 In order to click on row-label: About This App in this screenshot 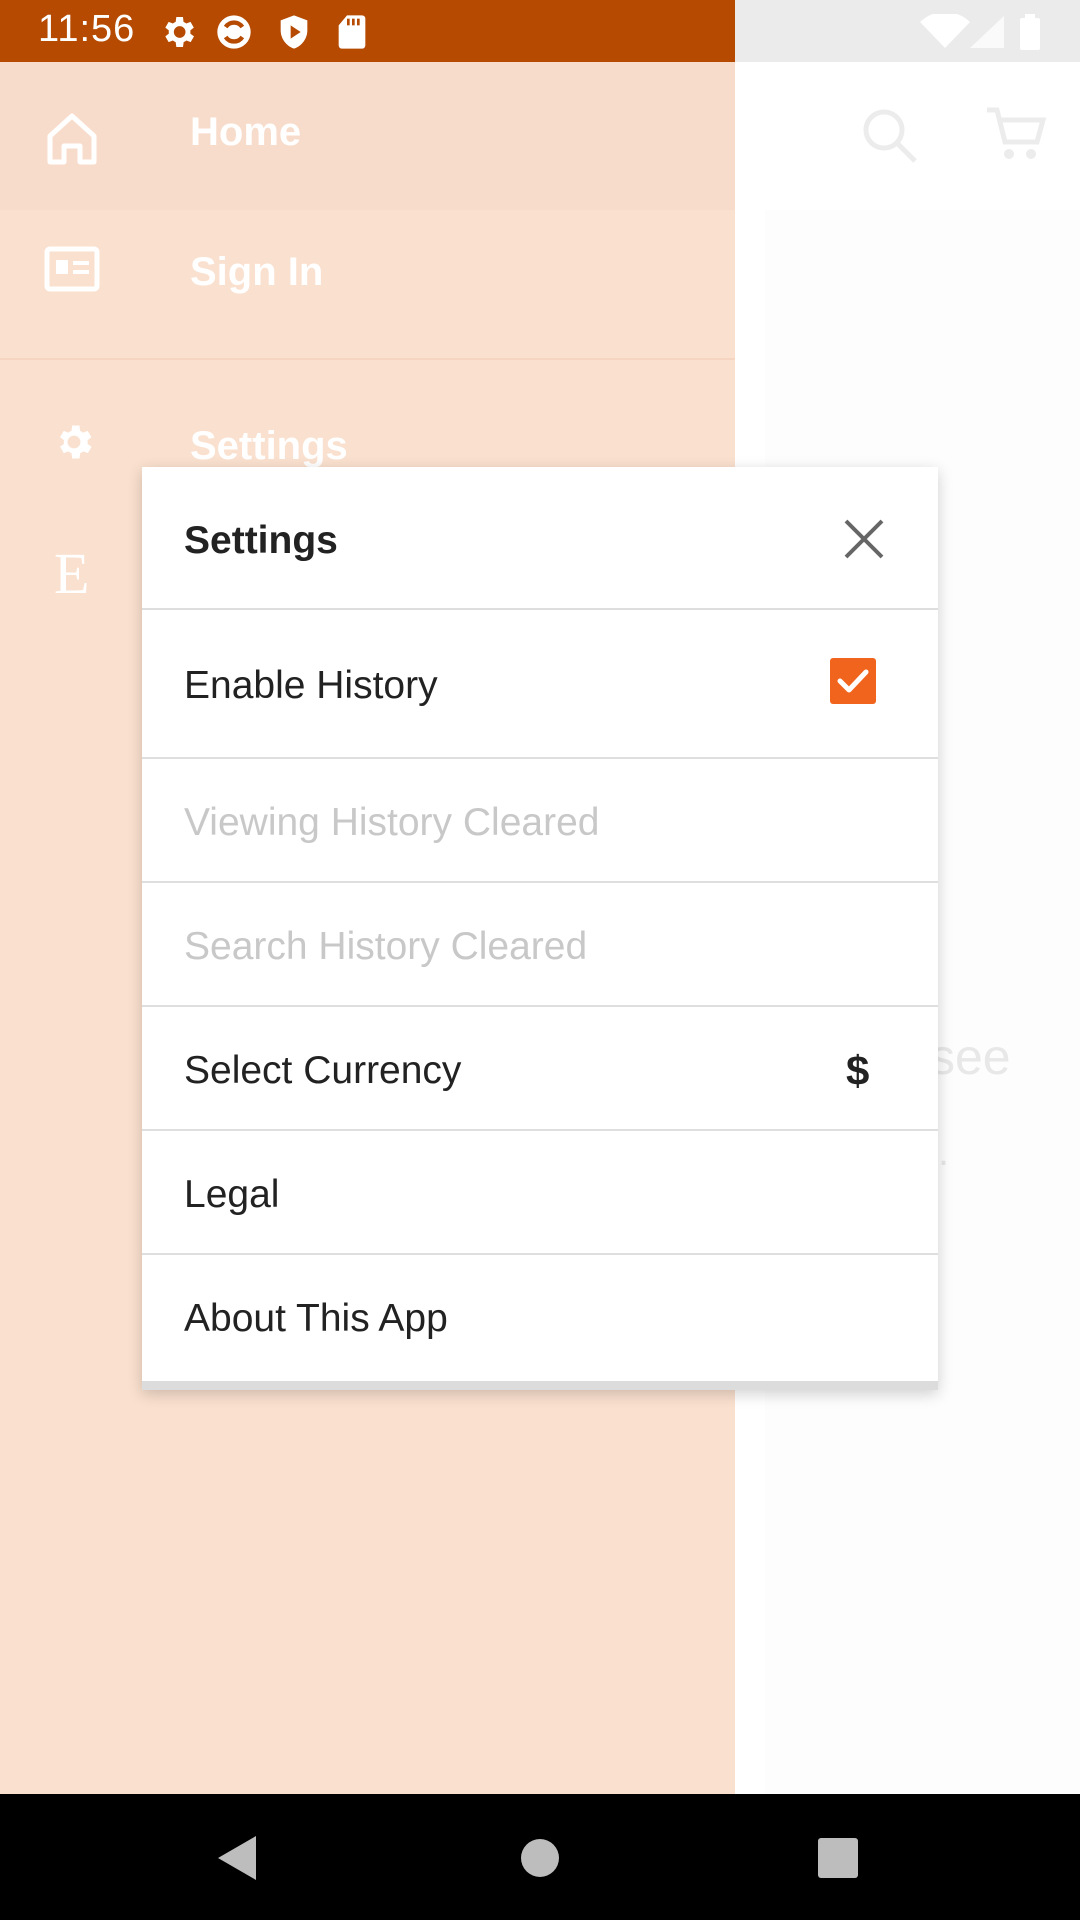, I will do `click(316, 1318)`.